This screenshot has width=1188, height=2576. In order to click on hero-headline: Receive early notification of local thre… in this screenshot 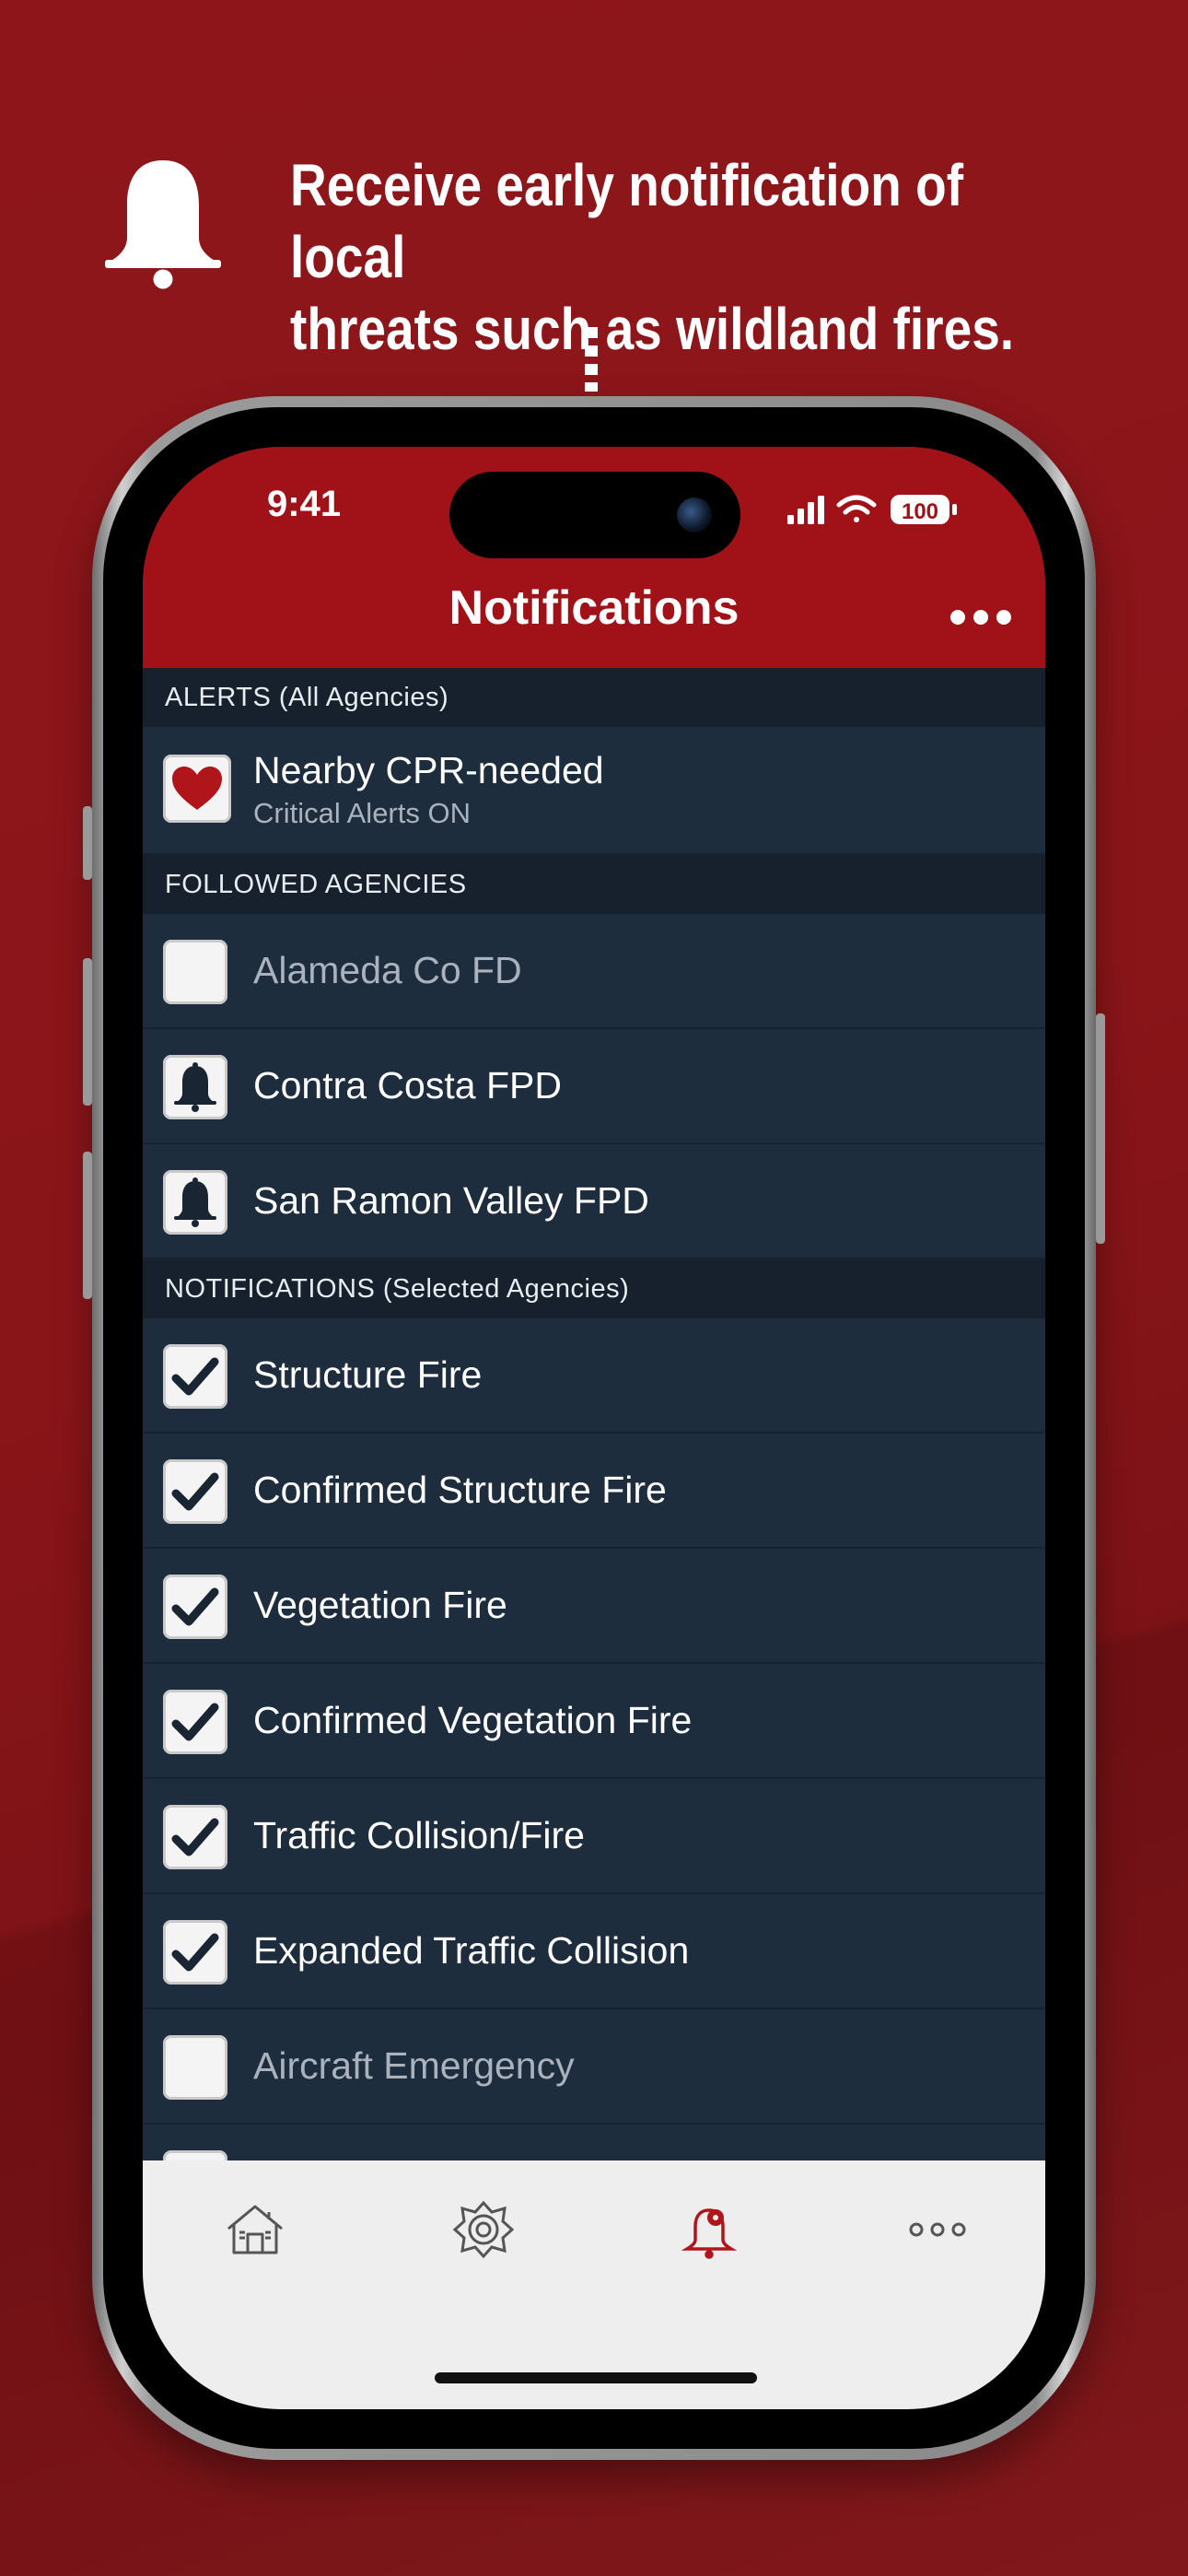, I will do `click(652, 257)`.